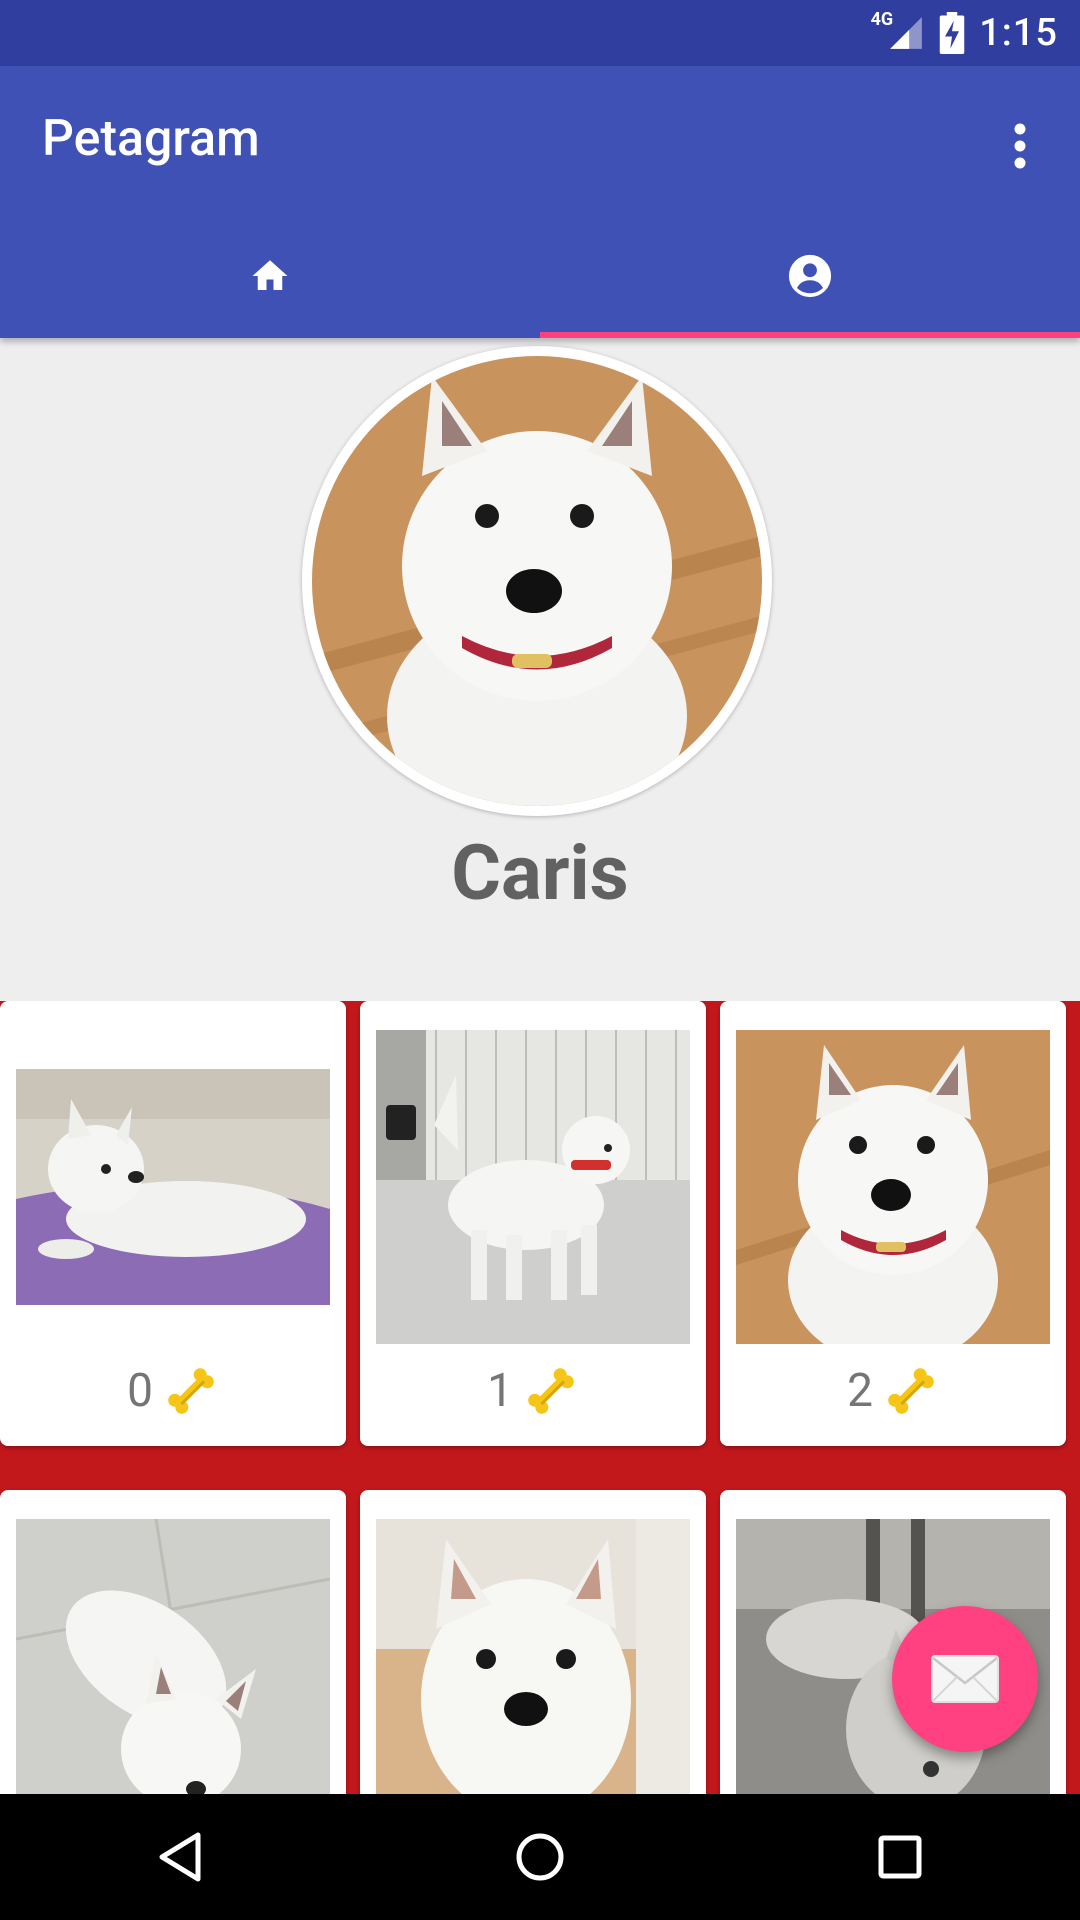 This screenshot has width=1080, height=1920. I want to click on likes-row: 2, so click(893, 1391).